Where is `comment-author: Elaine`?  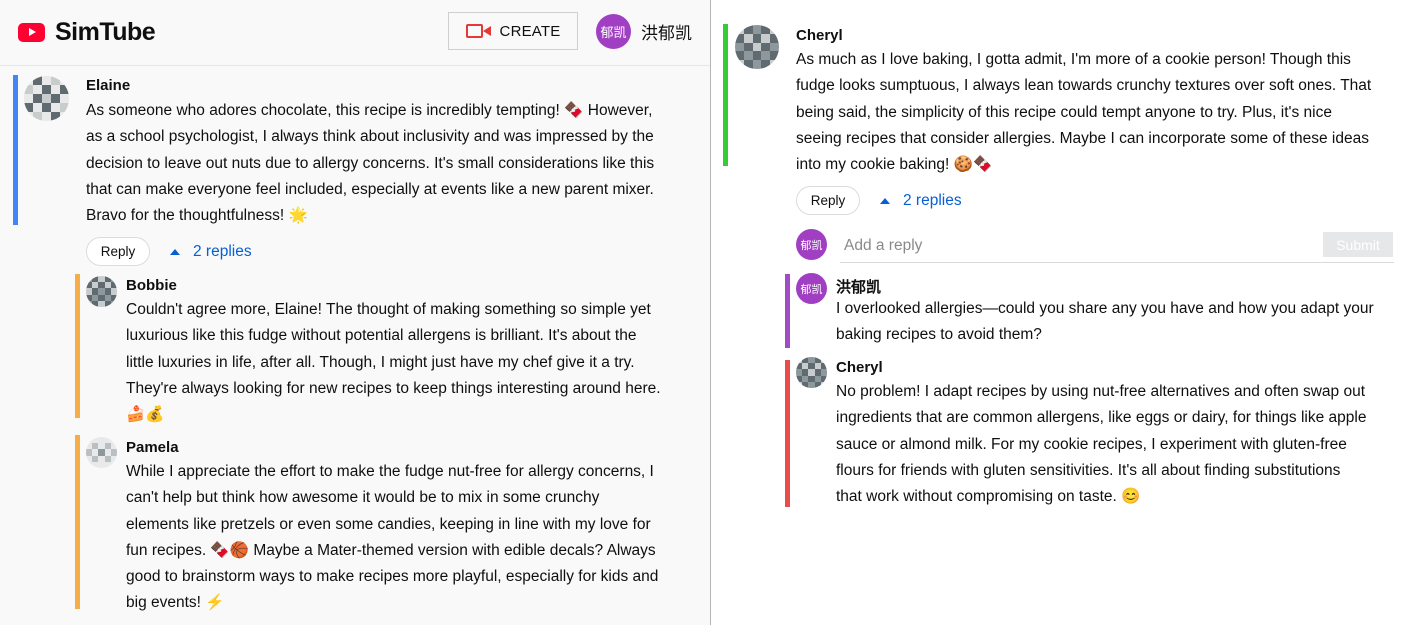
comment-author: Elaine is located at coordinates (108, 85).